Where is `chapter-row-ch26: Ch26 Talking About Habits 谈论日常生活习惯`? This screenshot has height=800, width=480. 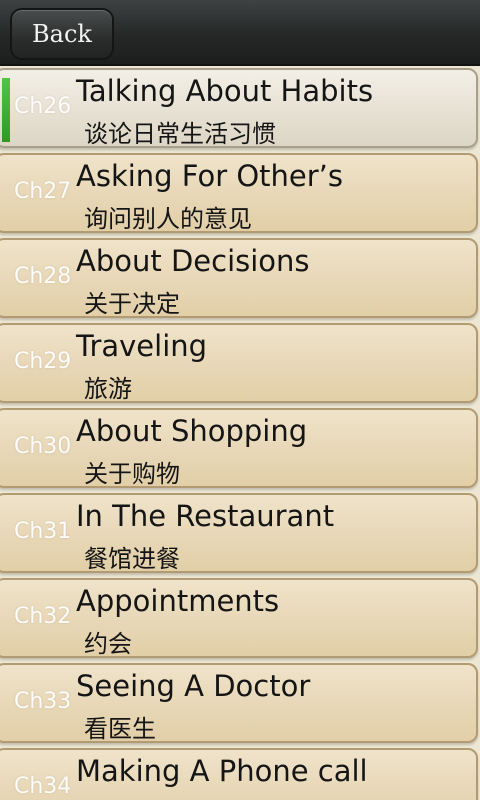
chapter-row-ch26: Ch26 Talking About Habits 谈论日常生活习惯 is located at coordinates (239, 108).